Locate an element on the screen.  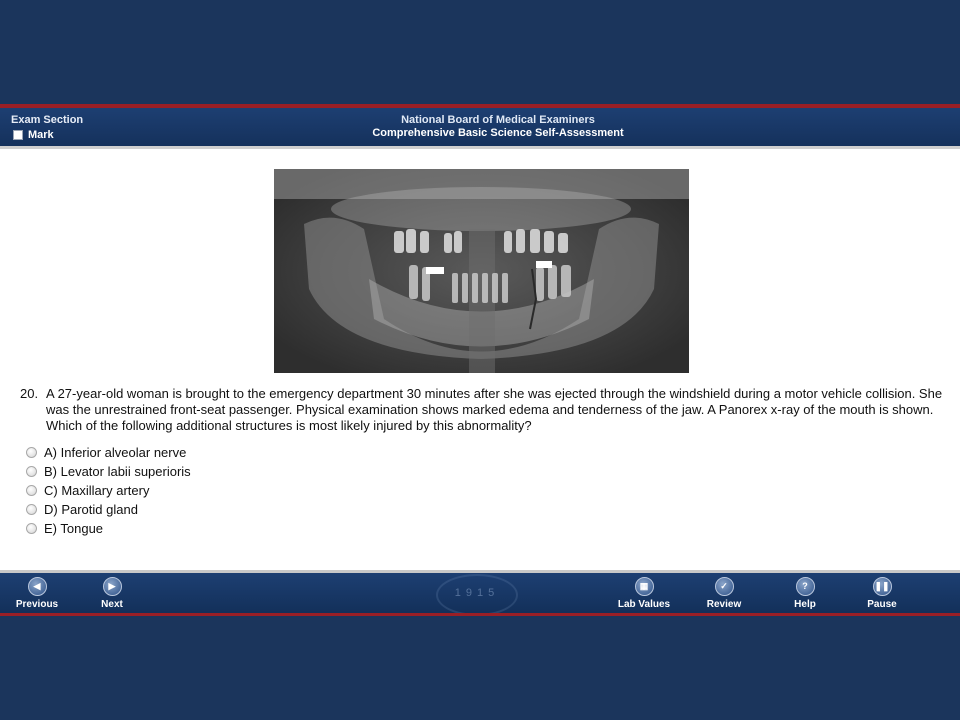
lab-values-icon: ▦ is located at coordinates (644, 586).